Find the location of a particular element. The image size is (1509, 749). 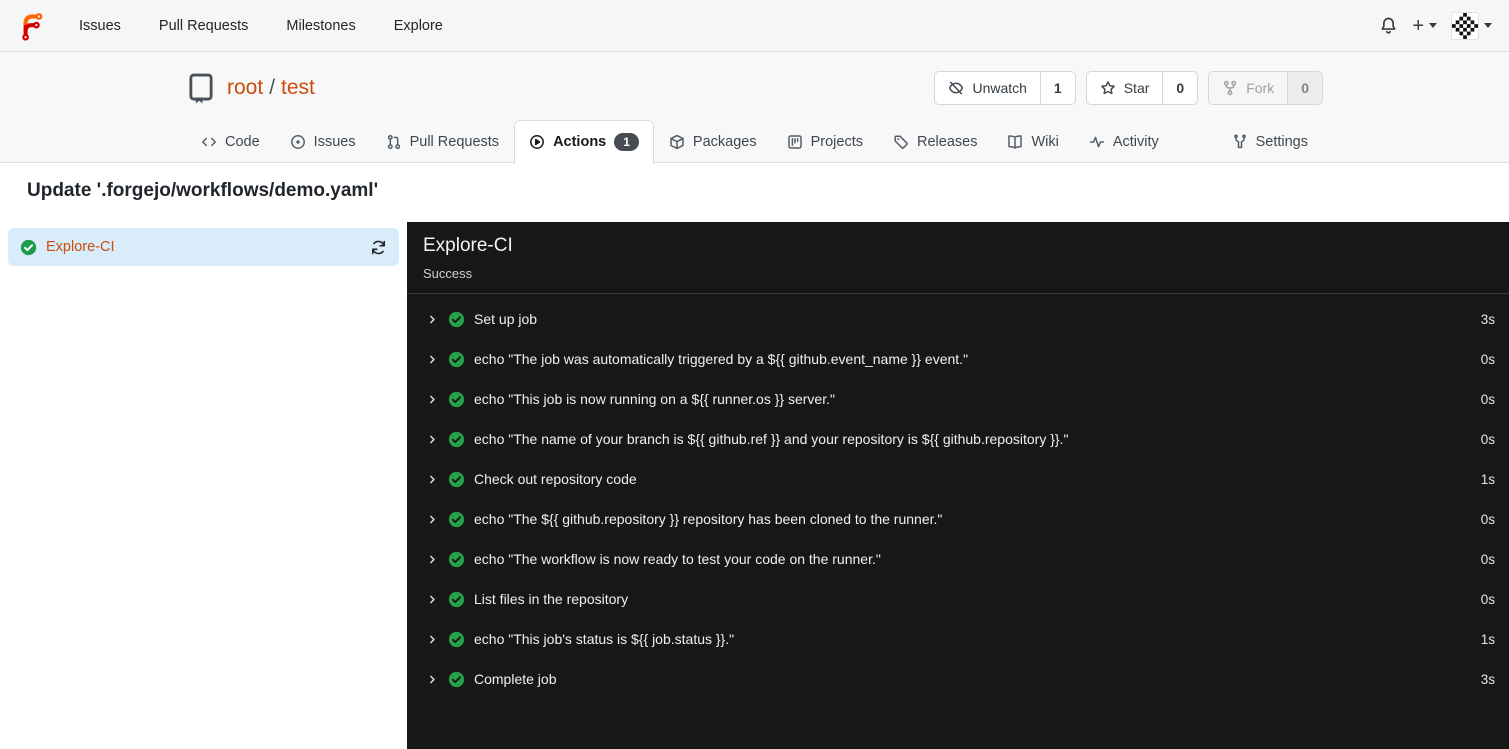

step-name: Complete job is located at coordinates (515, 679).